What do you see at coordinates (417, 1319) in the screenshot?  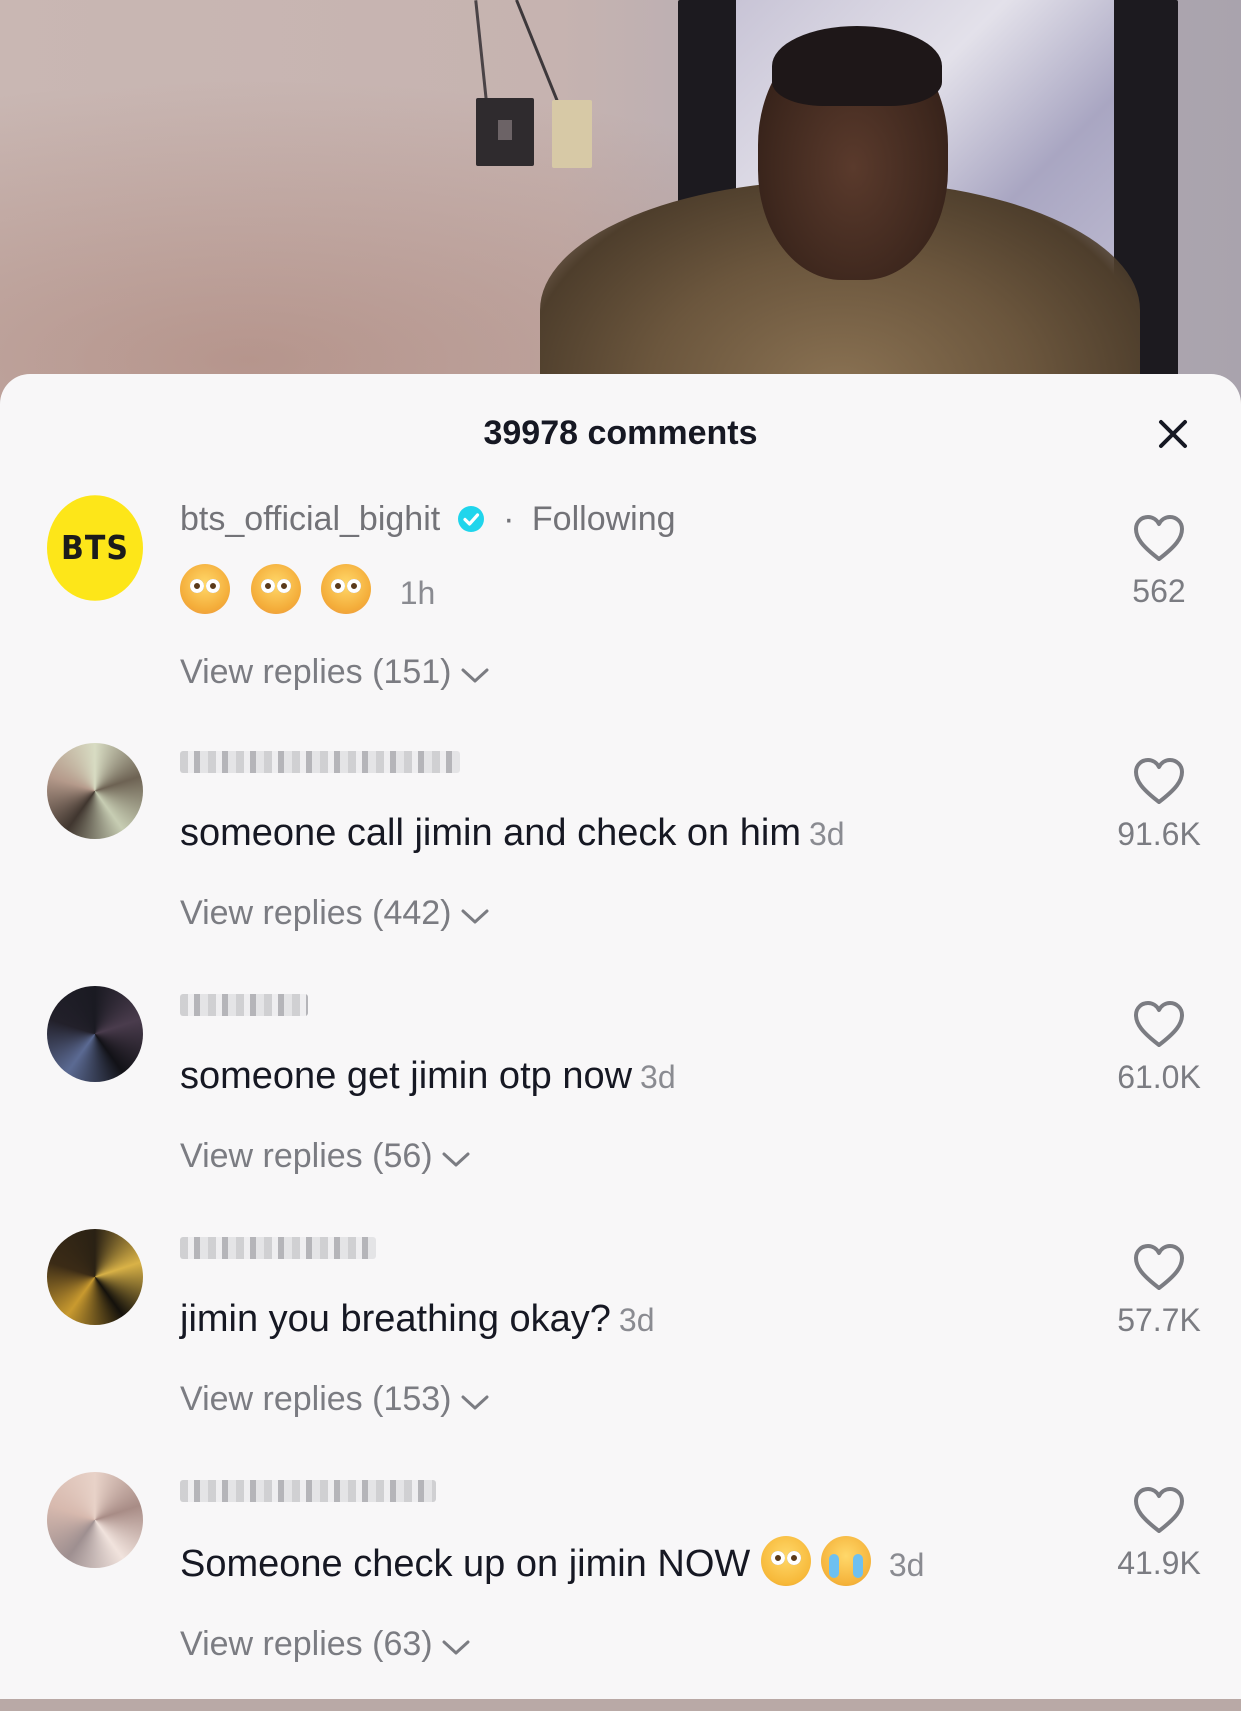 I see `comment-text: jimin you breathing okay? 3d` at bounding box center [417, 1319].